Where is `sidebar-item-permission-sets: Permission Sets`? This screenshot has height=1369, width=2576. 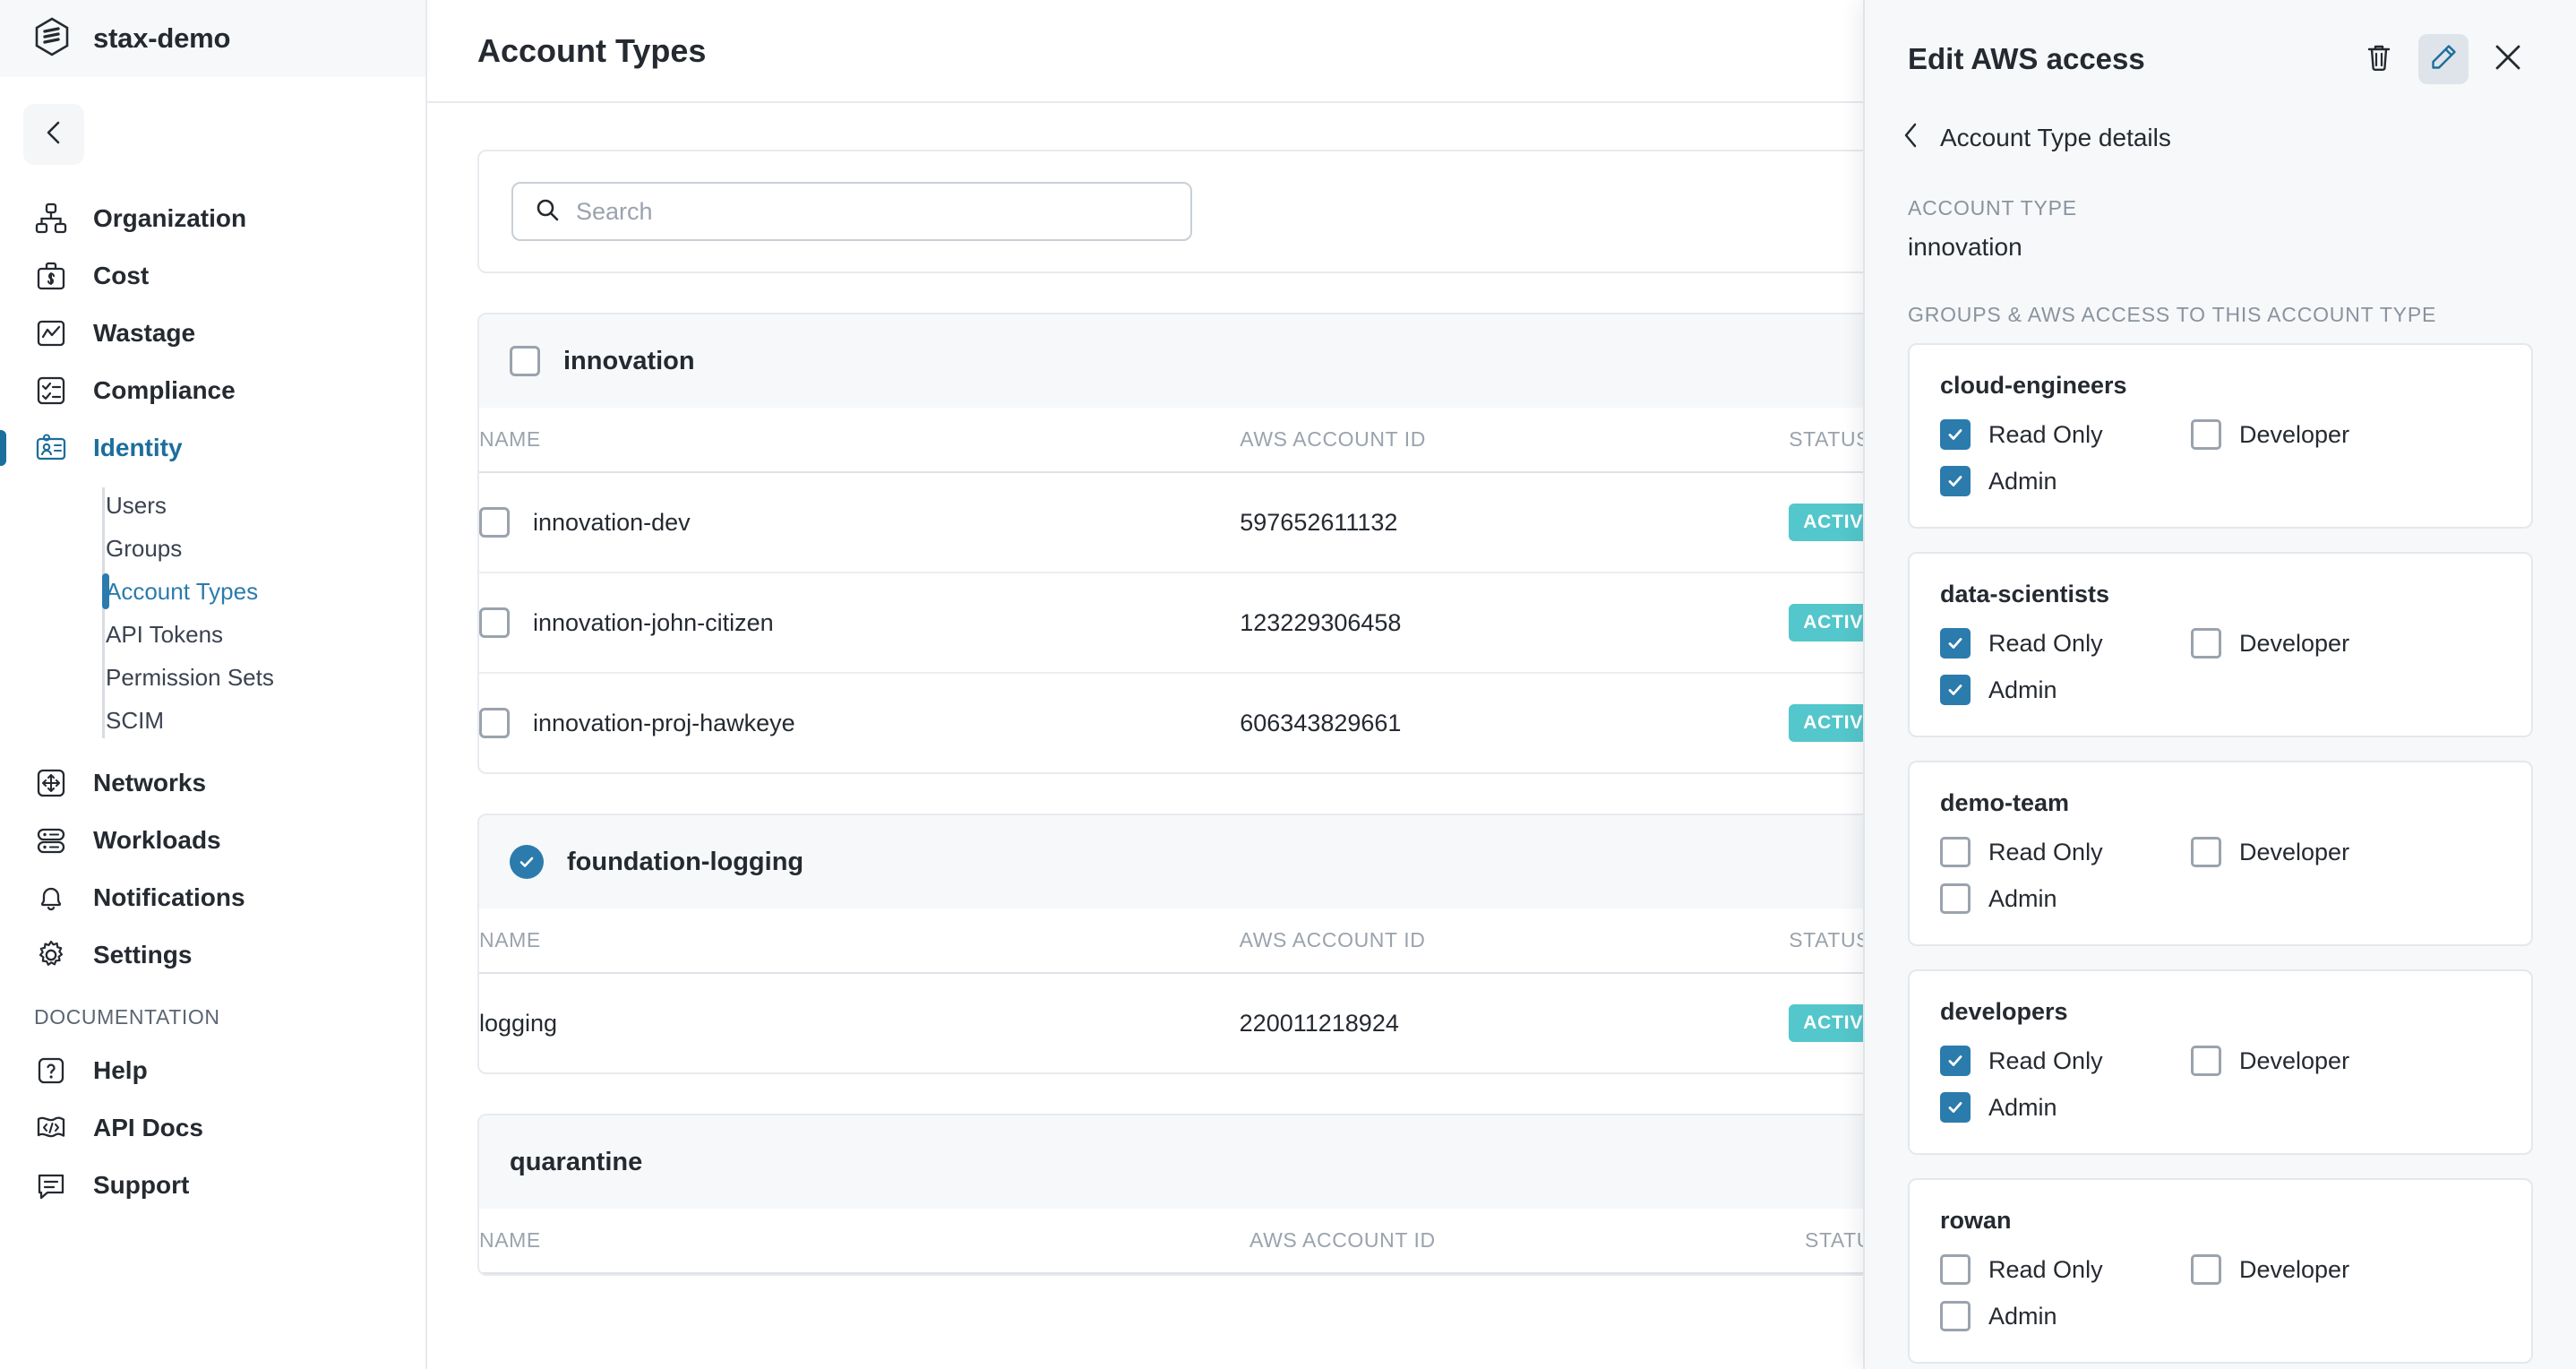
sidebar-item-permission-sets: Permission Sets is located at coordinates (265, 677).